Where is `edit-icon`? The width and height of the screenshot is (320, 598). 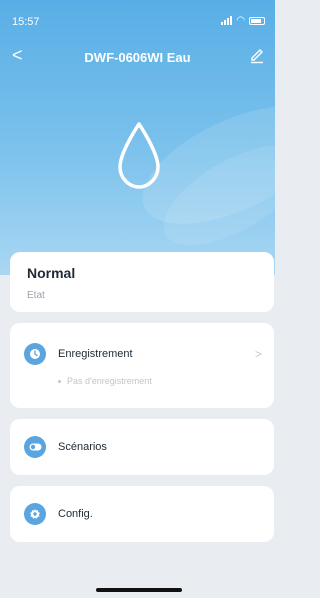 edit-icon is located at coordinates (257, 55).